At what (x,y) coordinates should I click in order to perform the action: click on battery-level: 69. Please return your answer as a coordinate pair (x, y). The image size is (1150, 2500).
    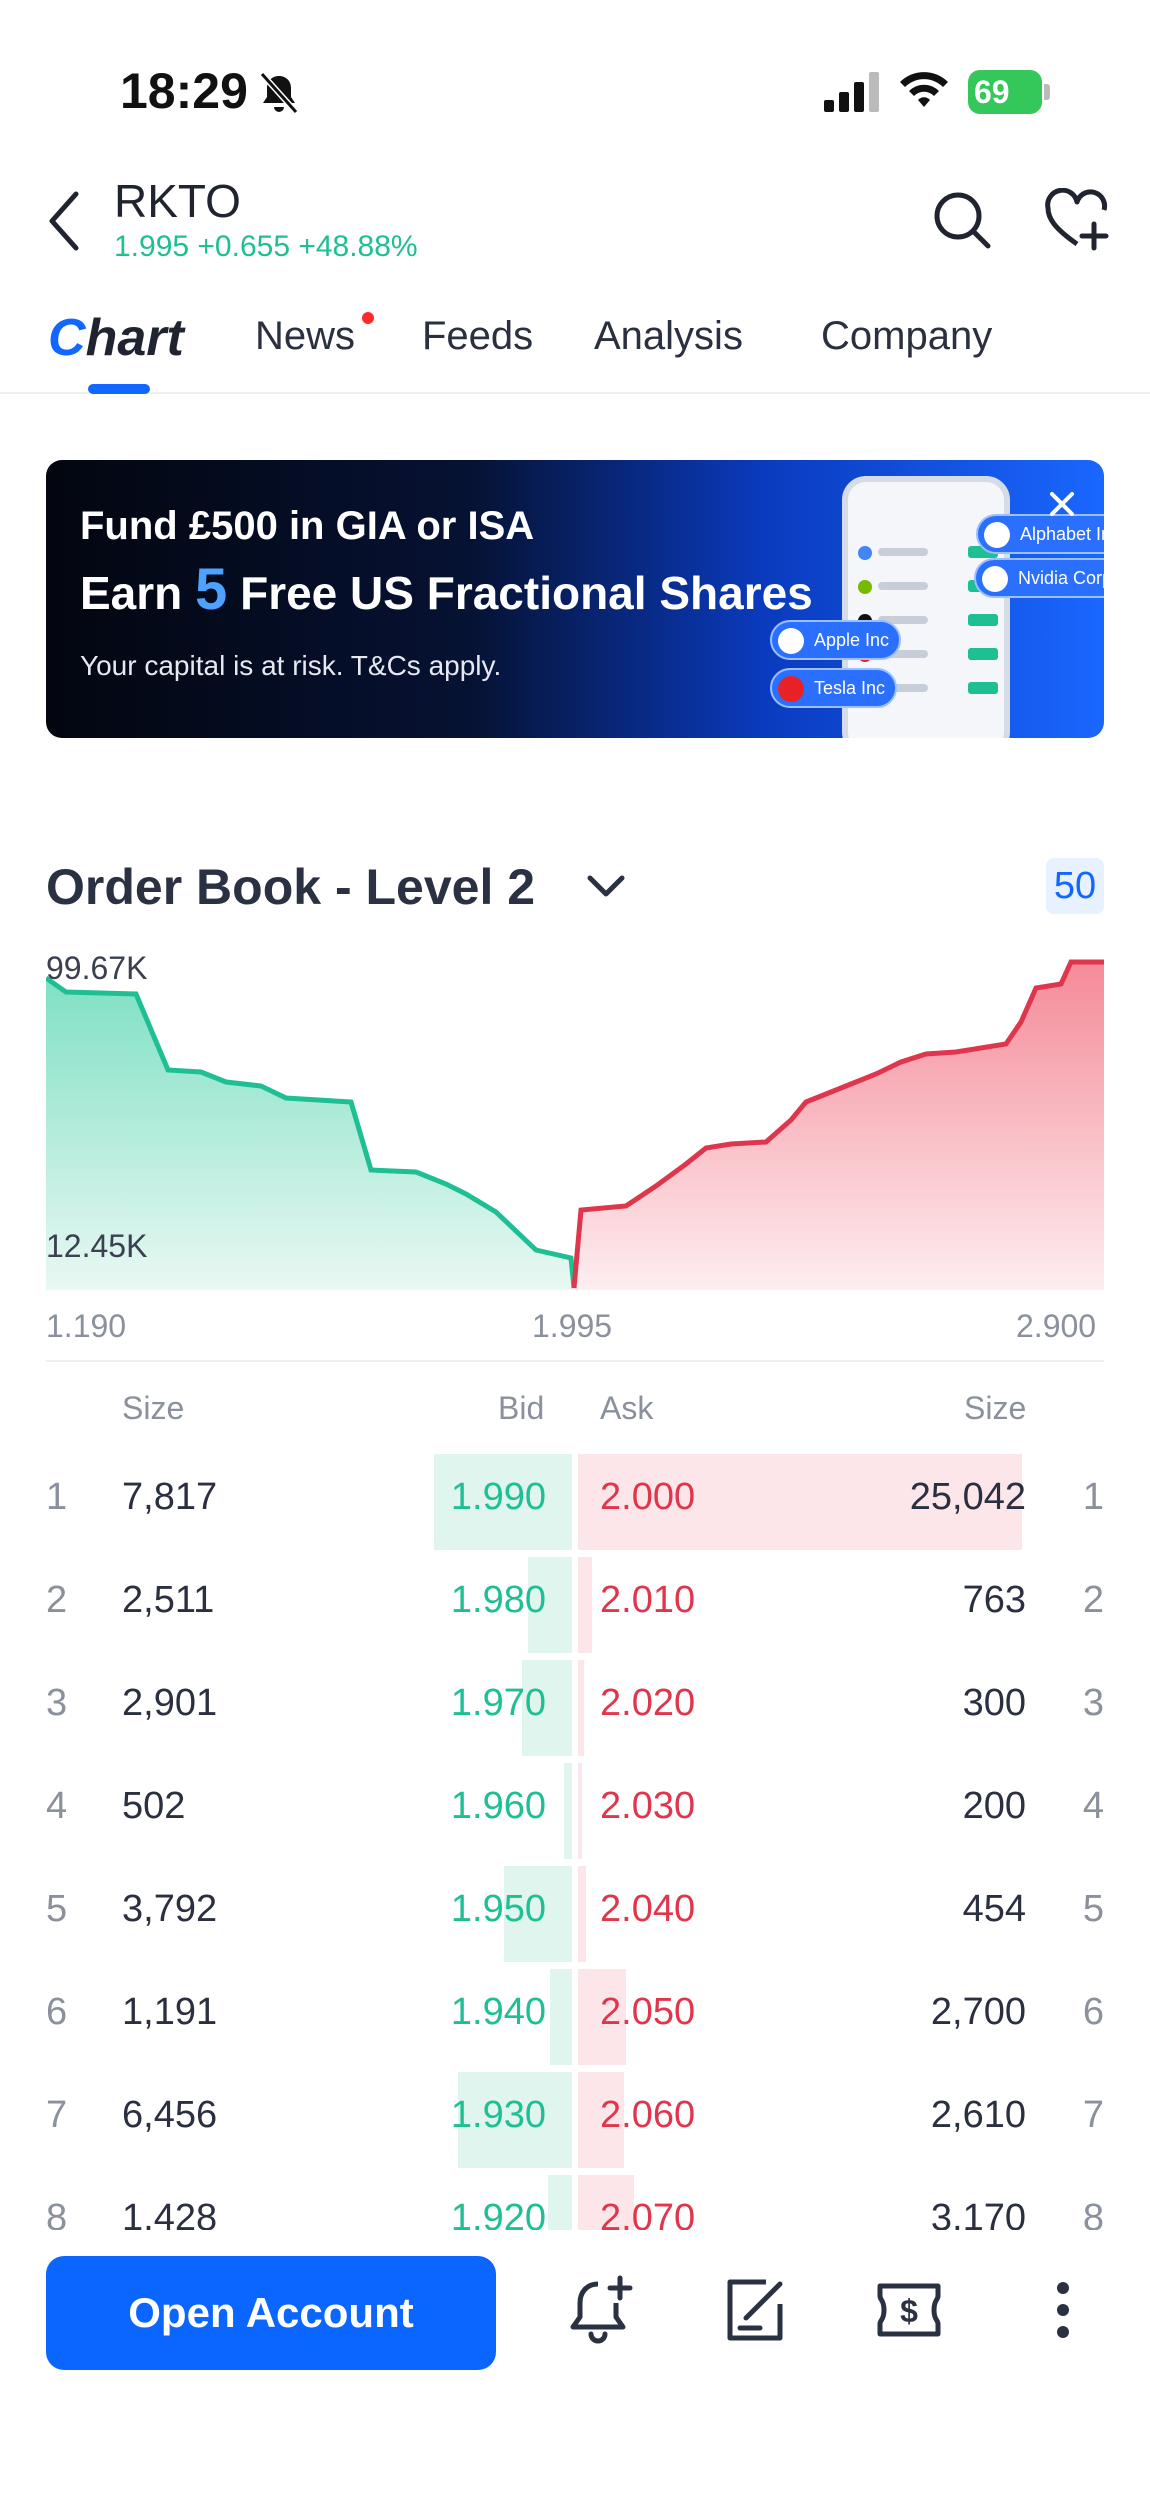
    Looking at the image, I should click on (992, 92).